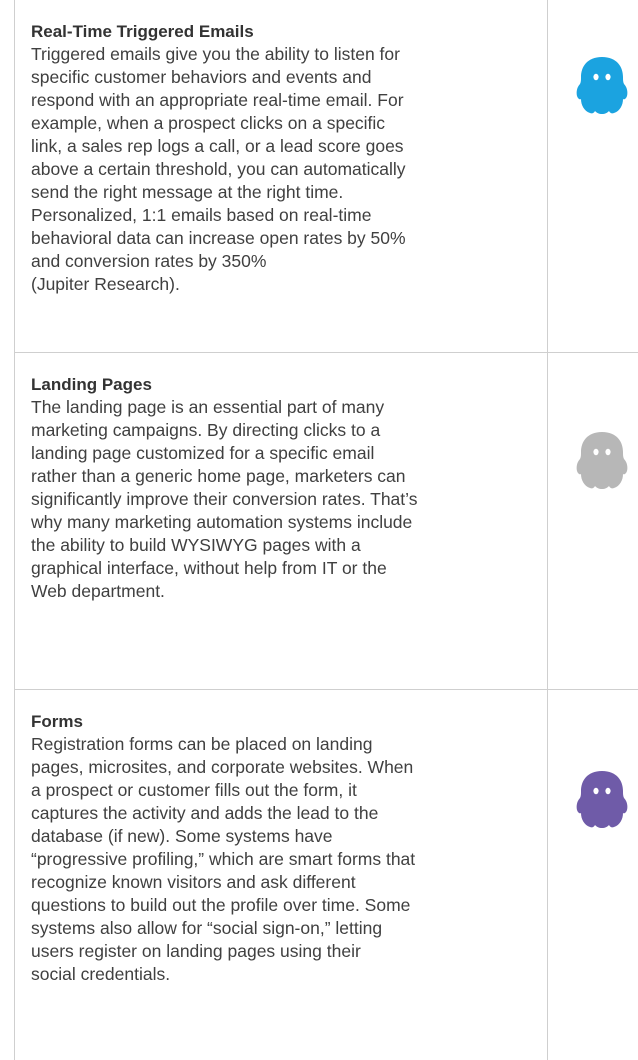  I want to click on blue-mascot-icon, so click(602, 85).